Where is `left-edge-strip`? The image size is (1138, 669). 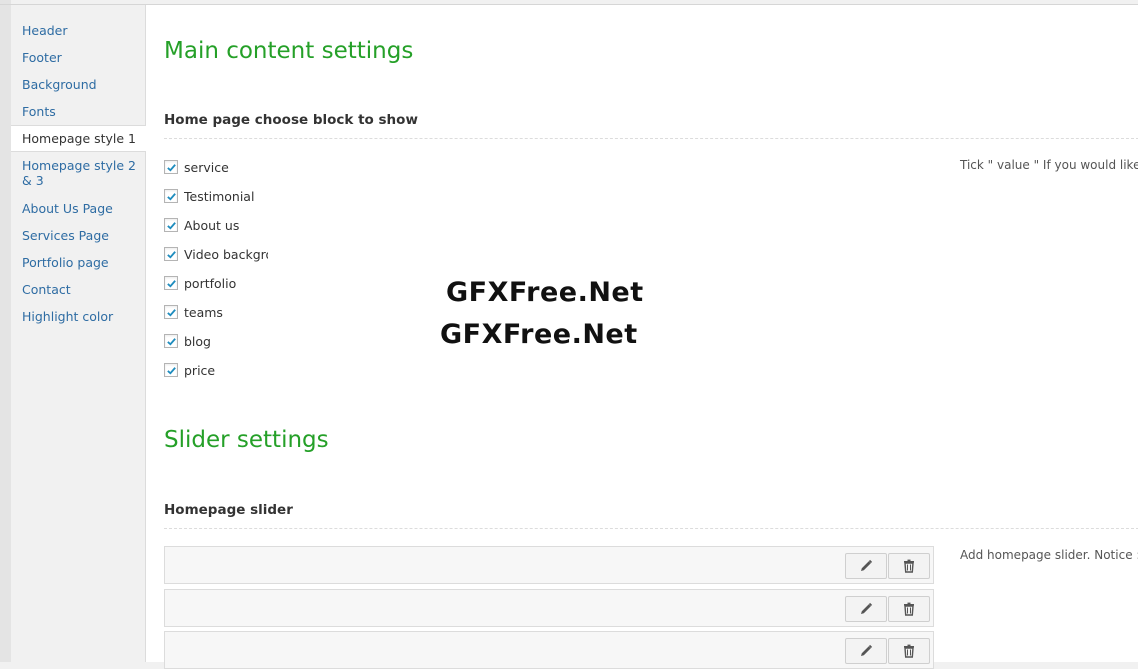
left-edge-strip is located at coordinates (5, 331).